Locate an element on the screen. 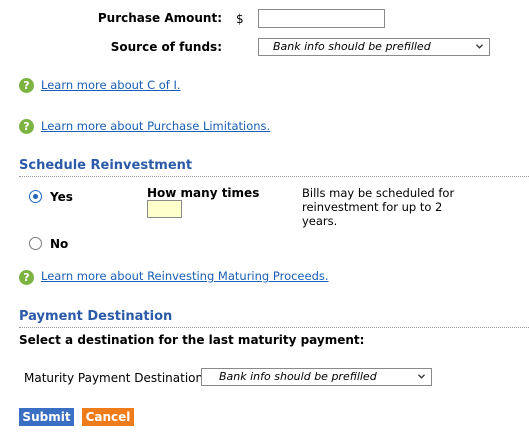 The height and width of the screenshot is (437, 529). purchase-amount-label: Purchase Amount: is located at coordinates (159, 18).